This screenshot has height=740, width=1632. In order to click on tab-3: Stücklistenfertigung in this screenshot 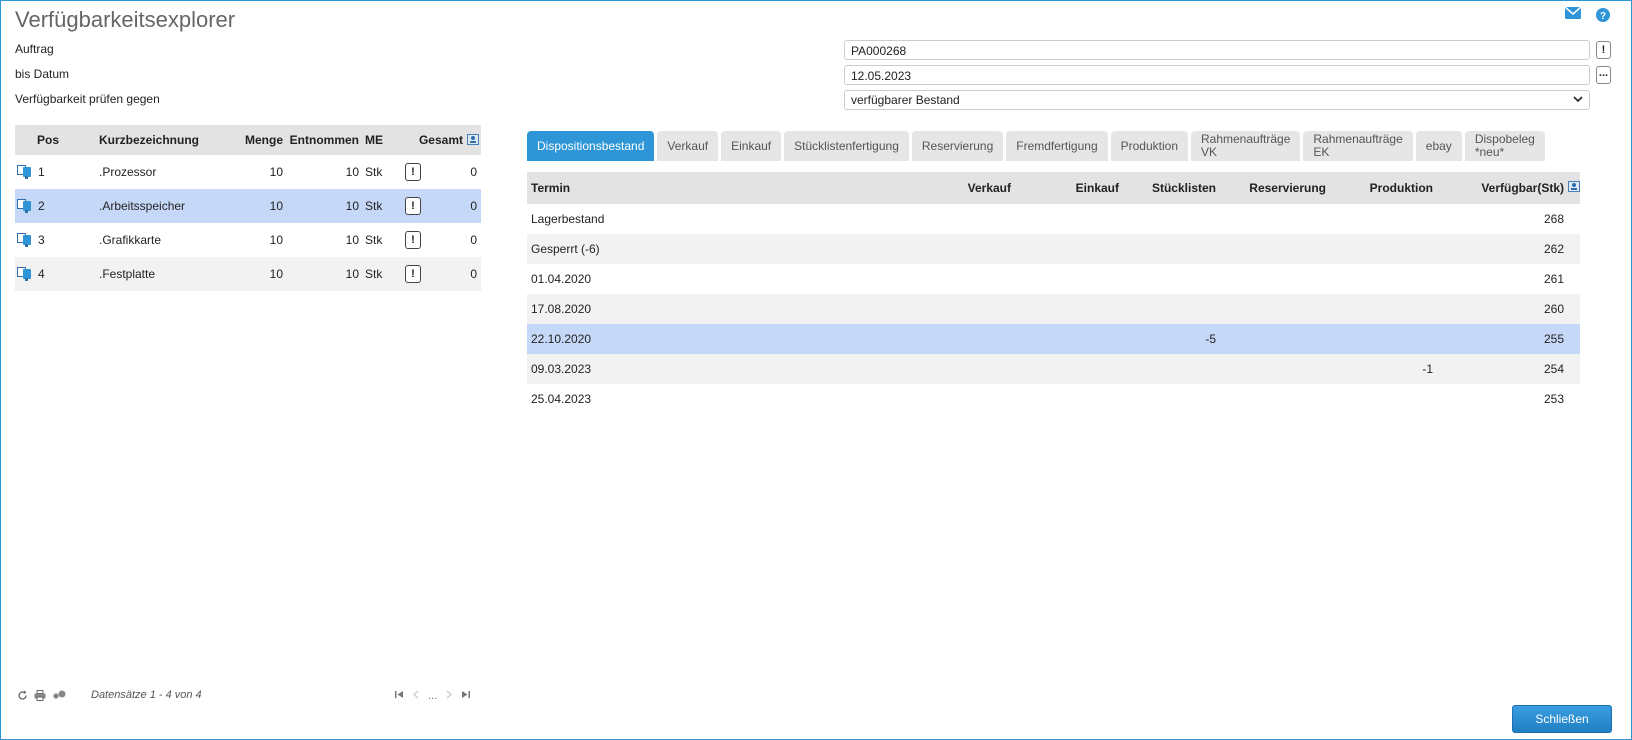, I will do `click(846, 146)`.